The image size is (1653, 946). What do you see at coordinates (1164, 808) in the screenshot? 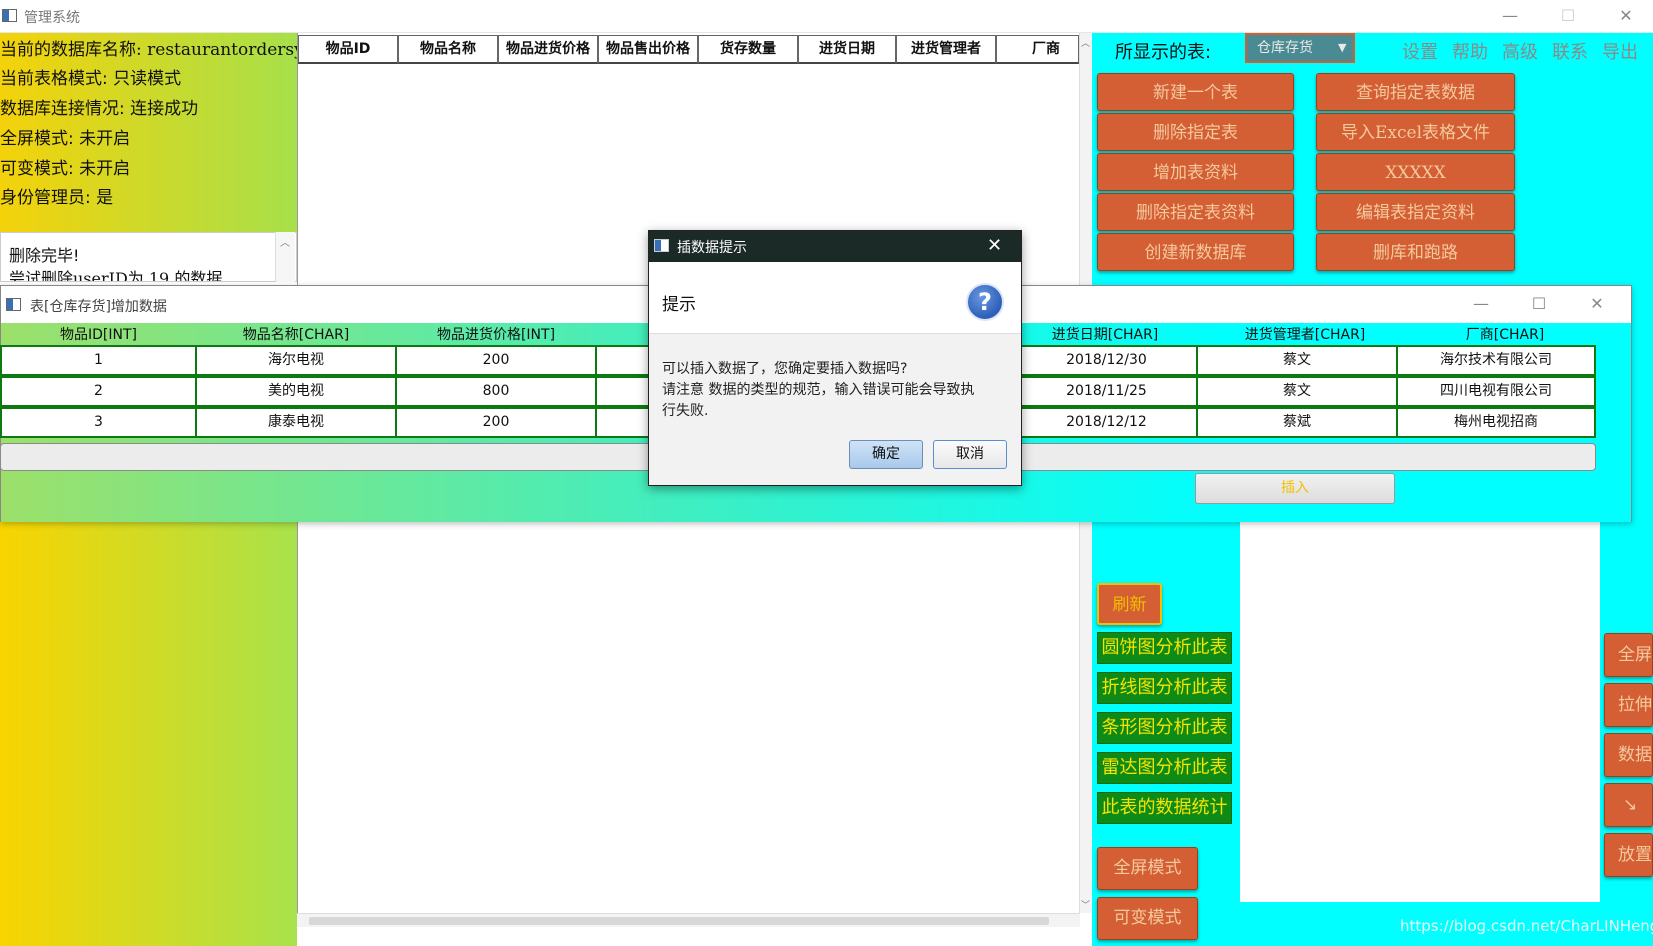
I see `data-statistics-button: 此表的数据统计` at bounding box center [1164, 808].